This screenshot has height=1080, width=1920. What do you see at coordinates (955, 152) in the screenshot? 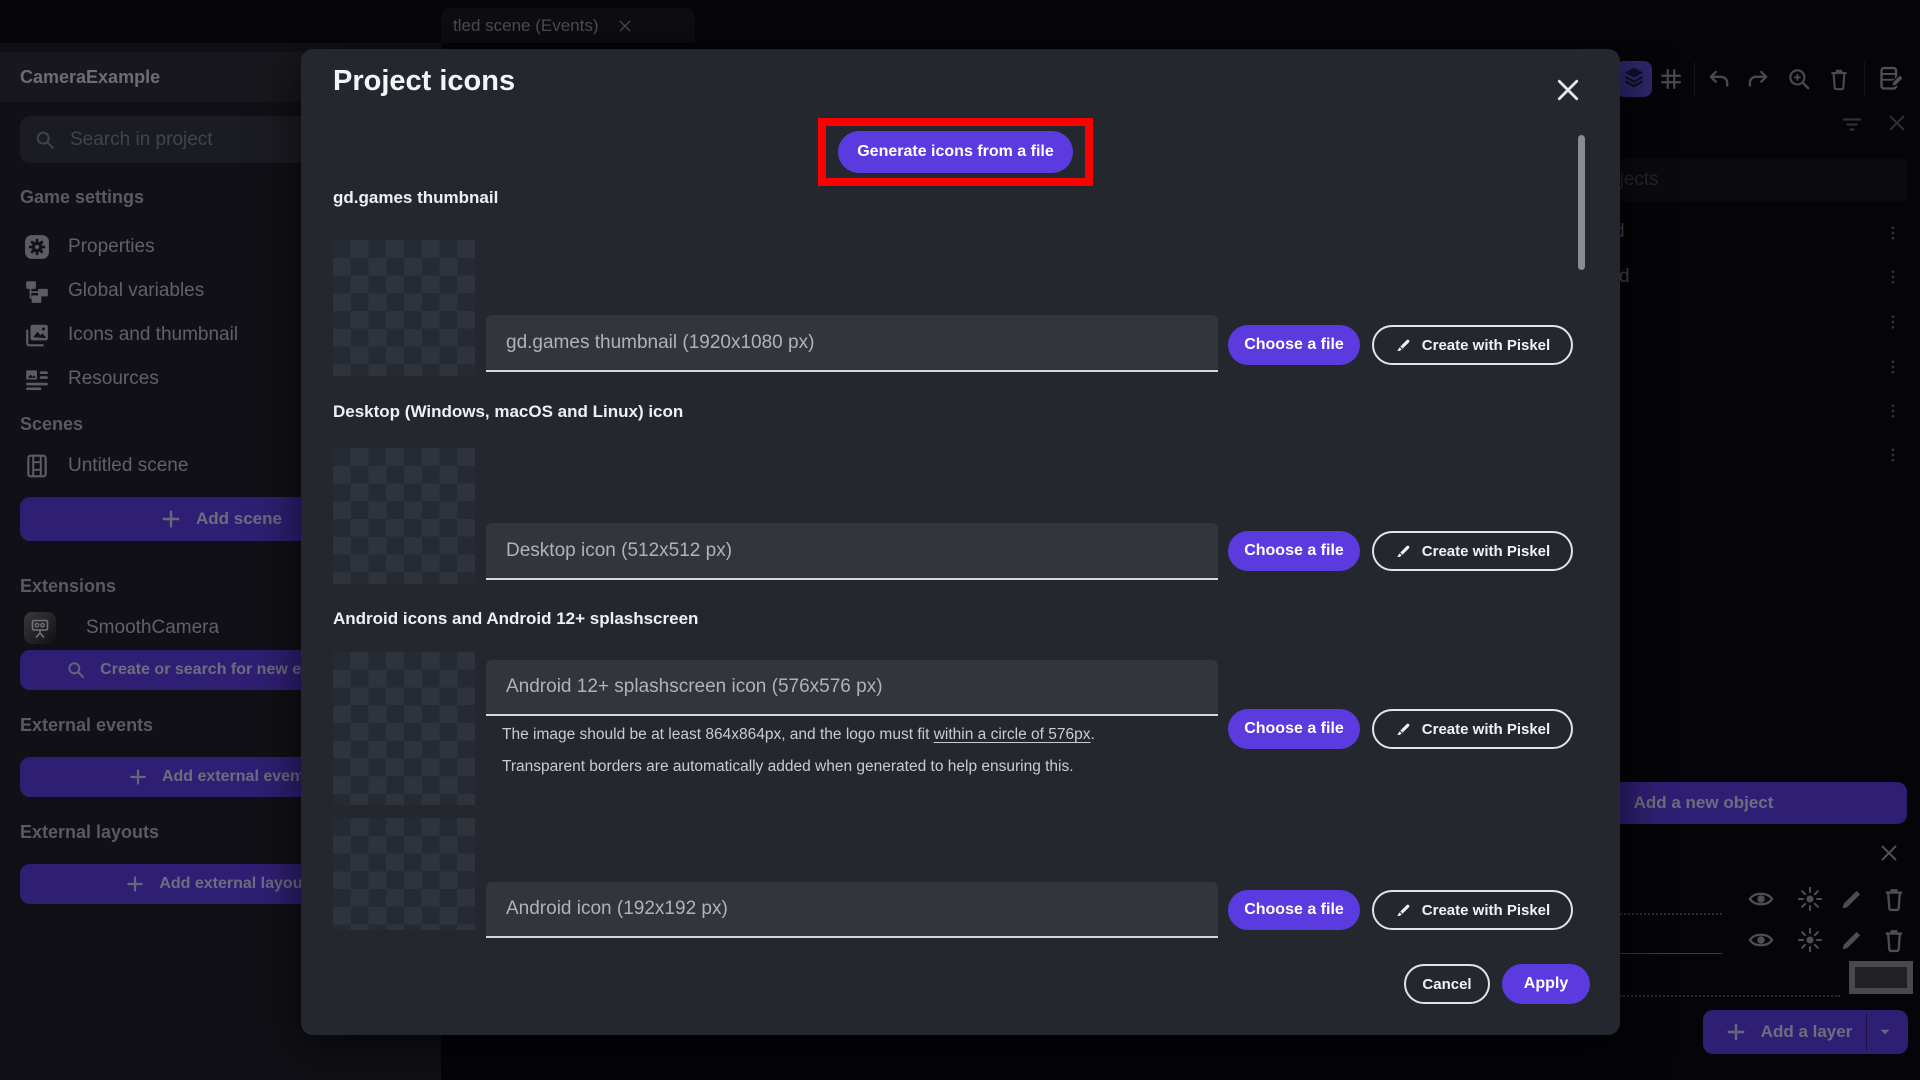
I see `generate-icons-button: Generate icons from a file` at bounding box center [955, 152].